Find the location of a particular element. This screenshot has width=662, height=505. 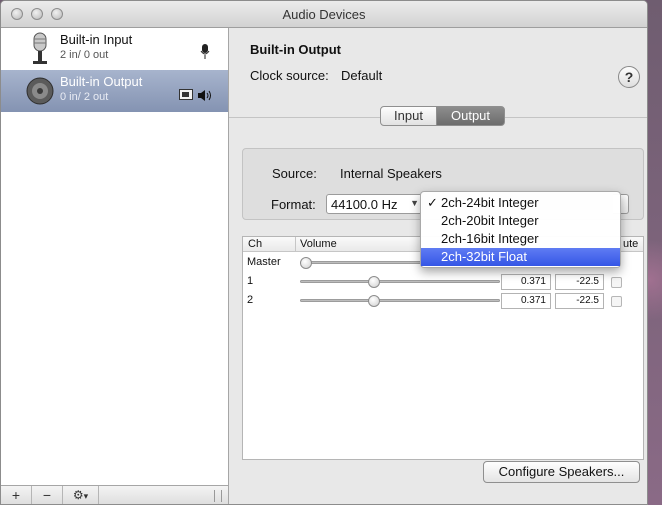

channel-1-volume-value: 0.371 is located at coordinates (526, 282).